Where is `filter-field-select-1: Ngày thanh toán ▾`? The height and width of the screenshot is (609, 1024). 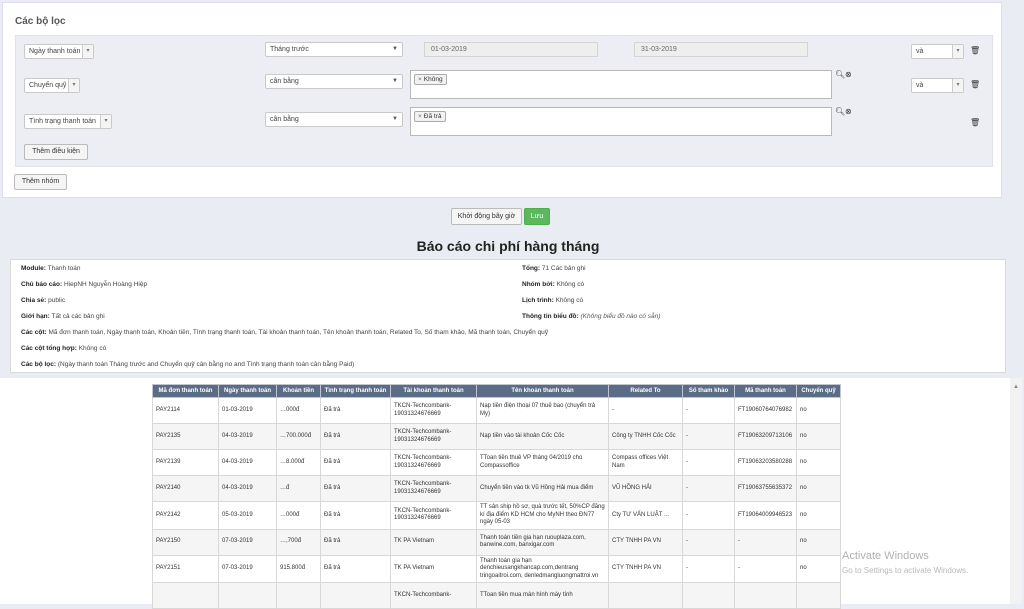
filter-field-select-1: Ngày thanh toán ▾ is located at coordinates (59, 51).